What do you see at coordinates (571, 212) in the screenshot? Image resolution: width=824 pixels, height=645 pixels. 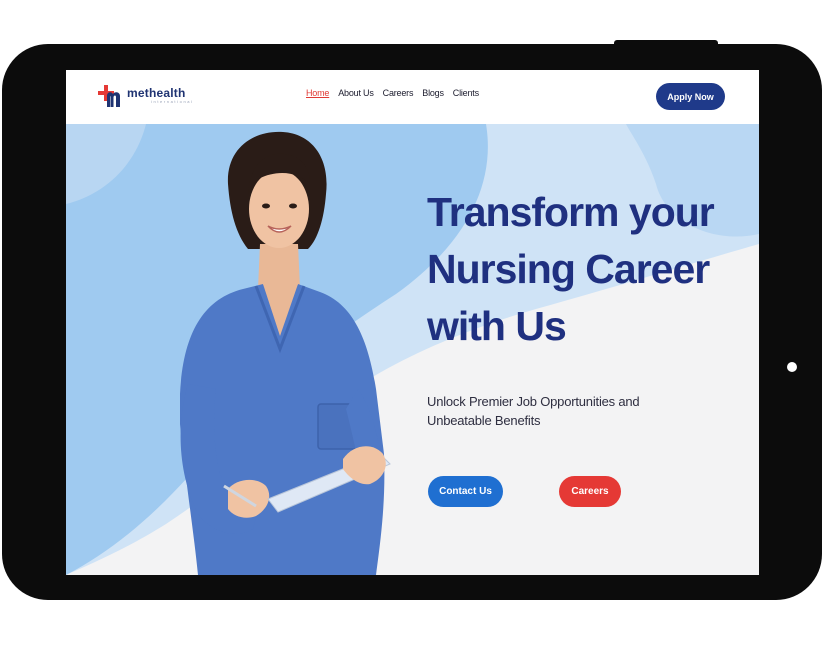 I see `hero-title-line: Transform your` at bounding box center [571, 212].